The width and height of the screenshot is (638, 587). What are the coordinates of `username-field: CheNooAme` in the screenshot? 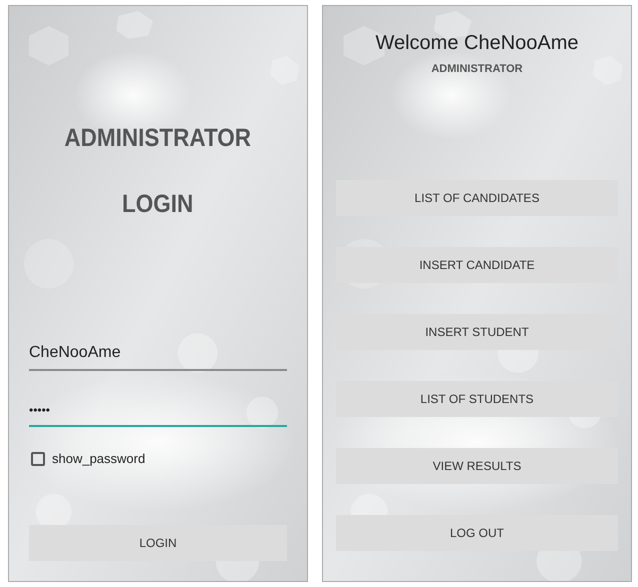 It's located at (158, 356).